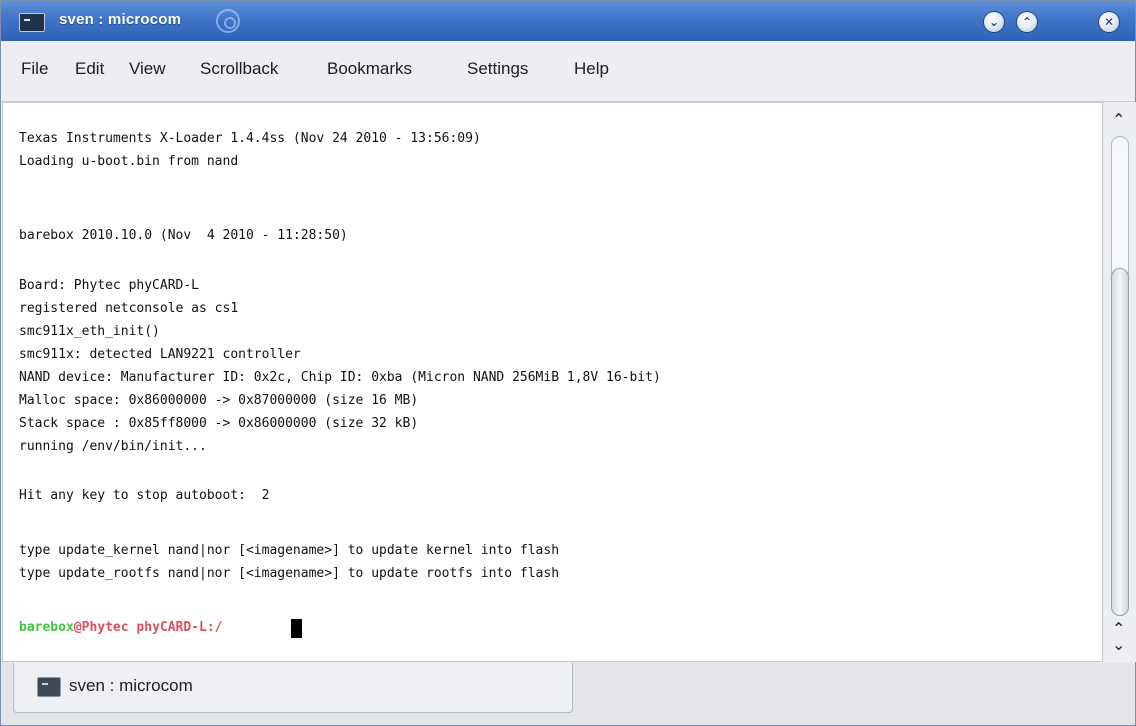 The image size is (1136, 726). I want to click on terminal-line: Loading u-boot.bin from nand, so click(129, 161).